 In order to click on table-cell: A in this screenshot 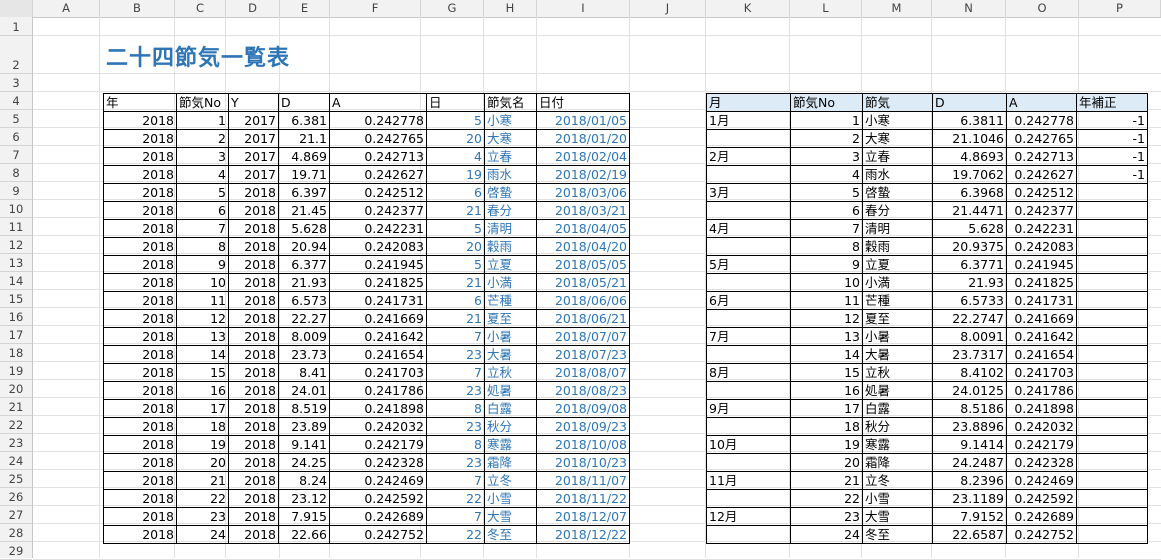, I will do `click(378, 102)`.